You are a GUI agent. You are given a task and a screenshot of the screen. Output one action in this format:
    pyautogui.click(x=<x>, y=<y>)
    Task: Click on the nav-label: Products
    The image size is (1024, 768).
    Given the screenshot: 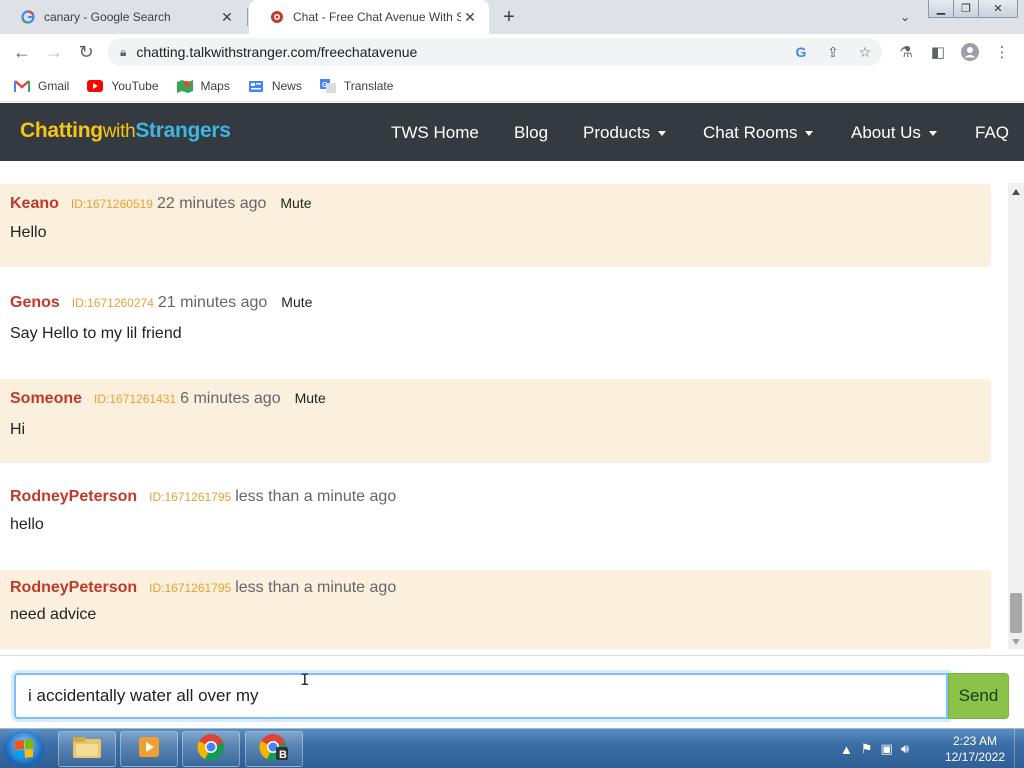 What is the action you would take?
    pyautogui.click(x=617, y=132)
    